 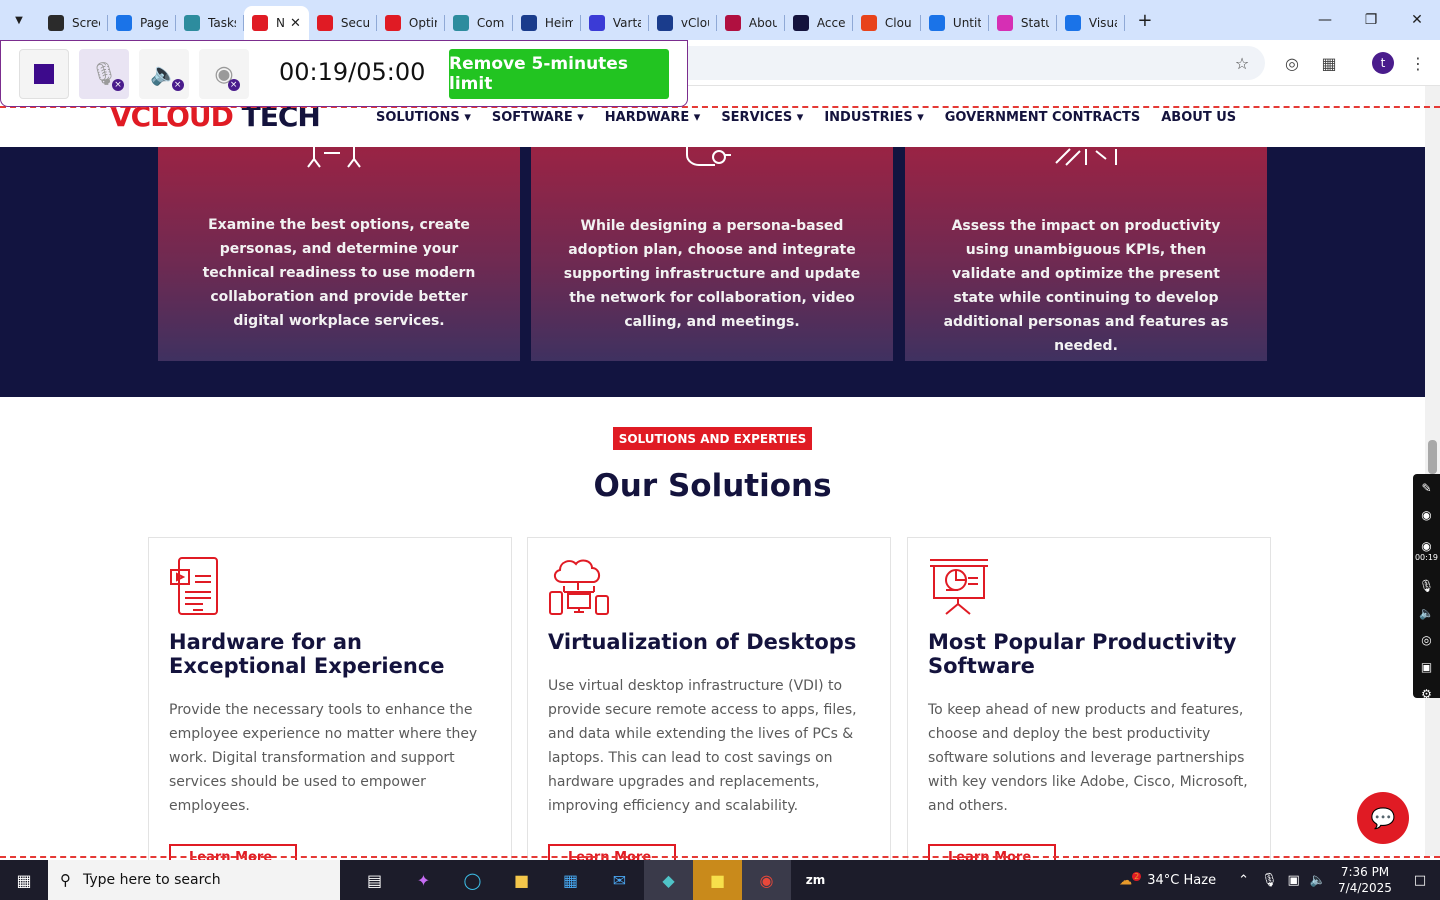 I want to click on app-diamond-icon: ◆, so click(x=668, y=880).